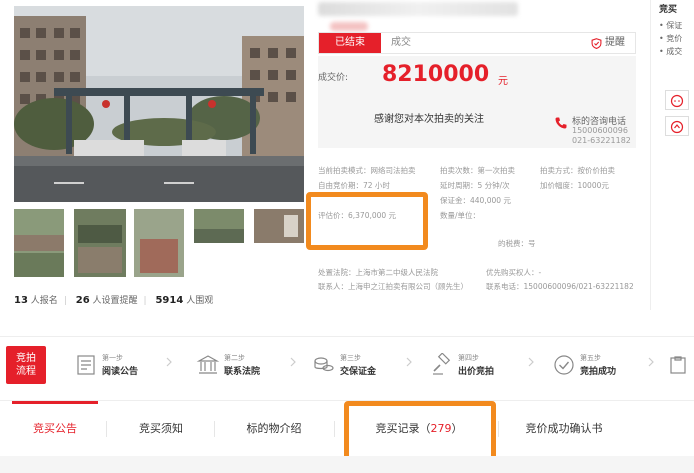  I want to click on chat-button, so click(677, 100).